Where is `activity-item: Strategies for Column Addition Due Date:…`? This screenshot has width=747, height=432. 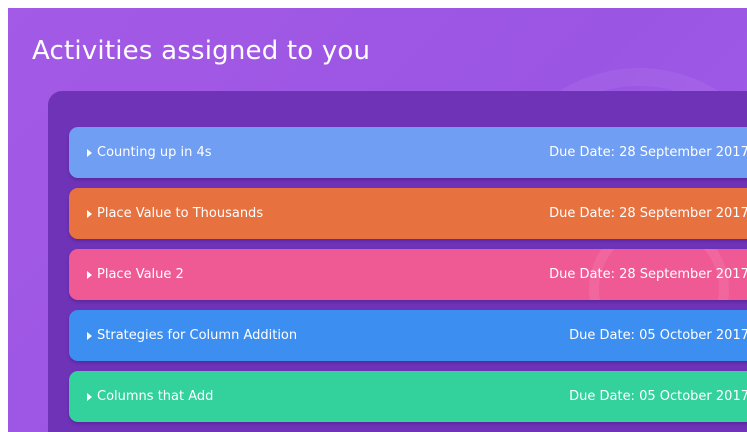
activity-item: Strategies for Column Addition Due Date:… is located at coordinates (408, 335).